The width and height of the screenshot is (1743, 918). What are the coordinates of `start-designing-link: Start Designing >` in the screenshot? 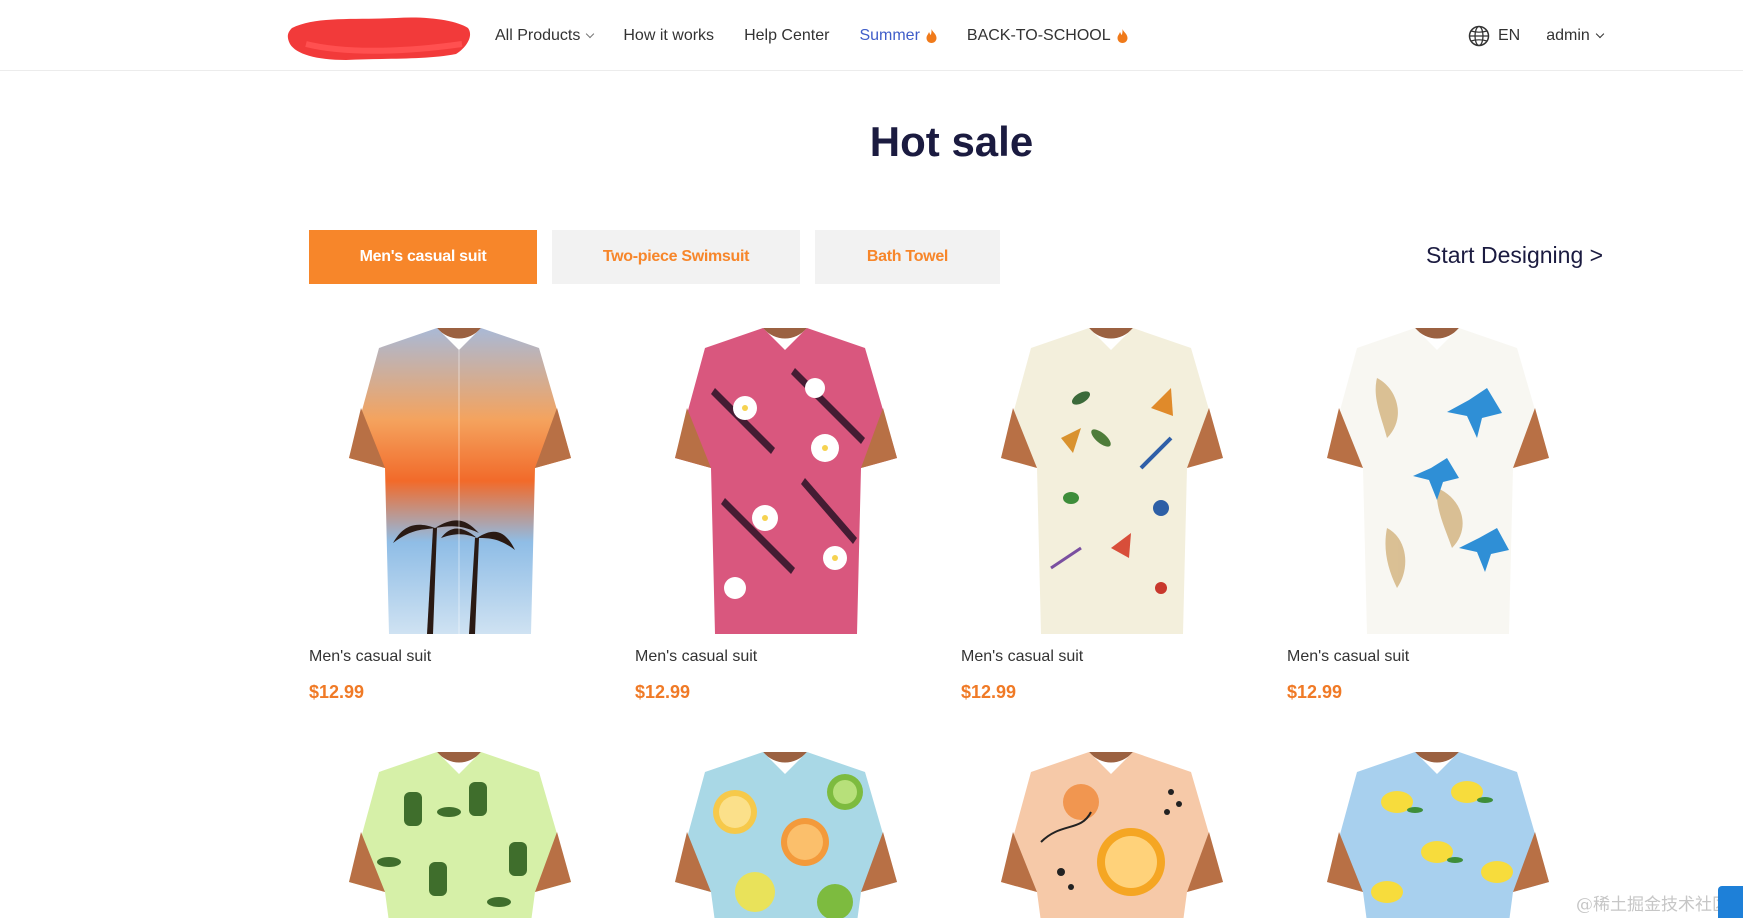 It's located at (1514, 255).